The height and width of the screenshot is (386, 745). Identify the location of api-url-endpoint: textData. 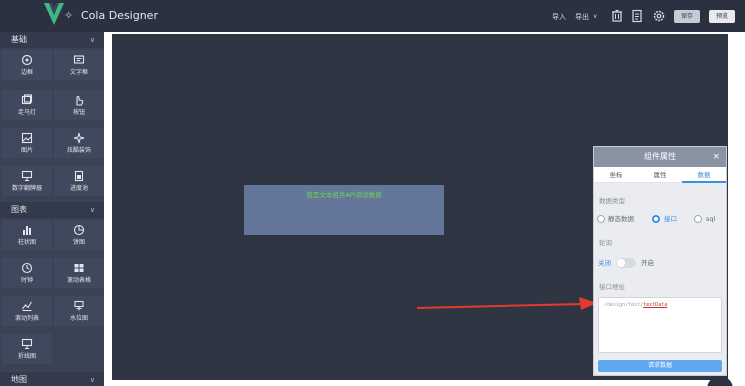
(655, 305).